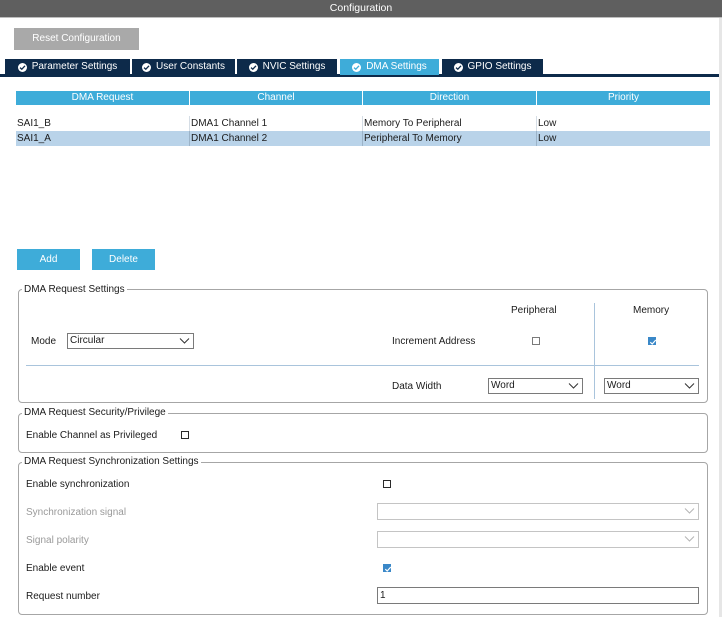 The width and height of the screenshot is (722, 617). Describe the element at coordinates (103, 123) in the screenshot. I see `cell-request: SAI1_B` at that location.